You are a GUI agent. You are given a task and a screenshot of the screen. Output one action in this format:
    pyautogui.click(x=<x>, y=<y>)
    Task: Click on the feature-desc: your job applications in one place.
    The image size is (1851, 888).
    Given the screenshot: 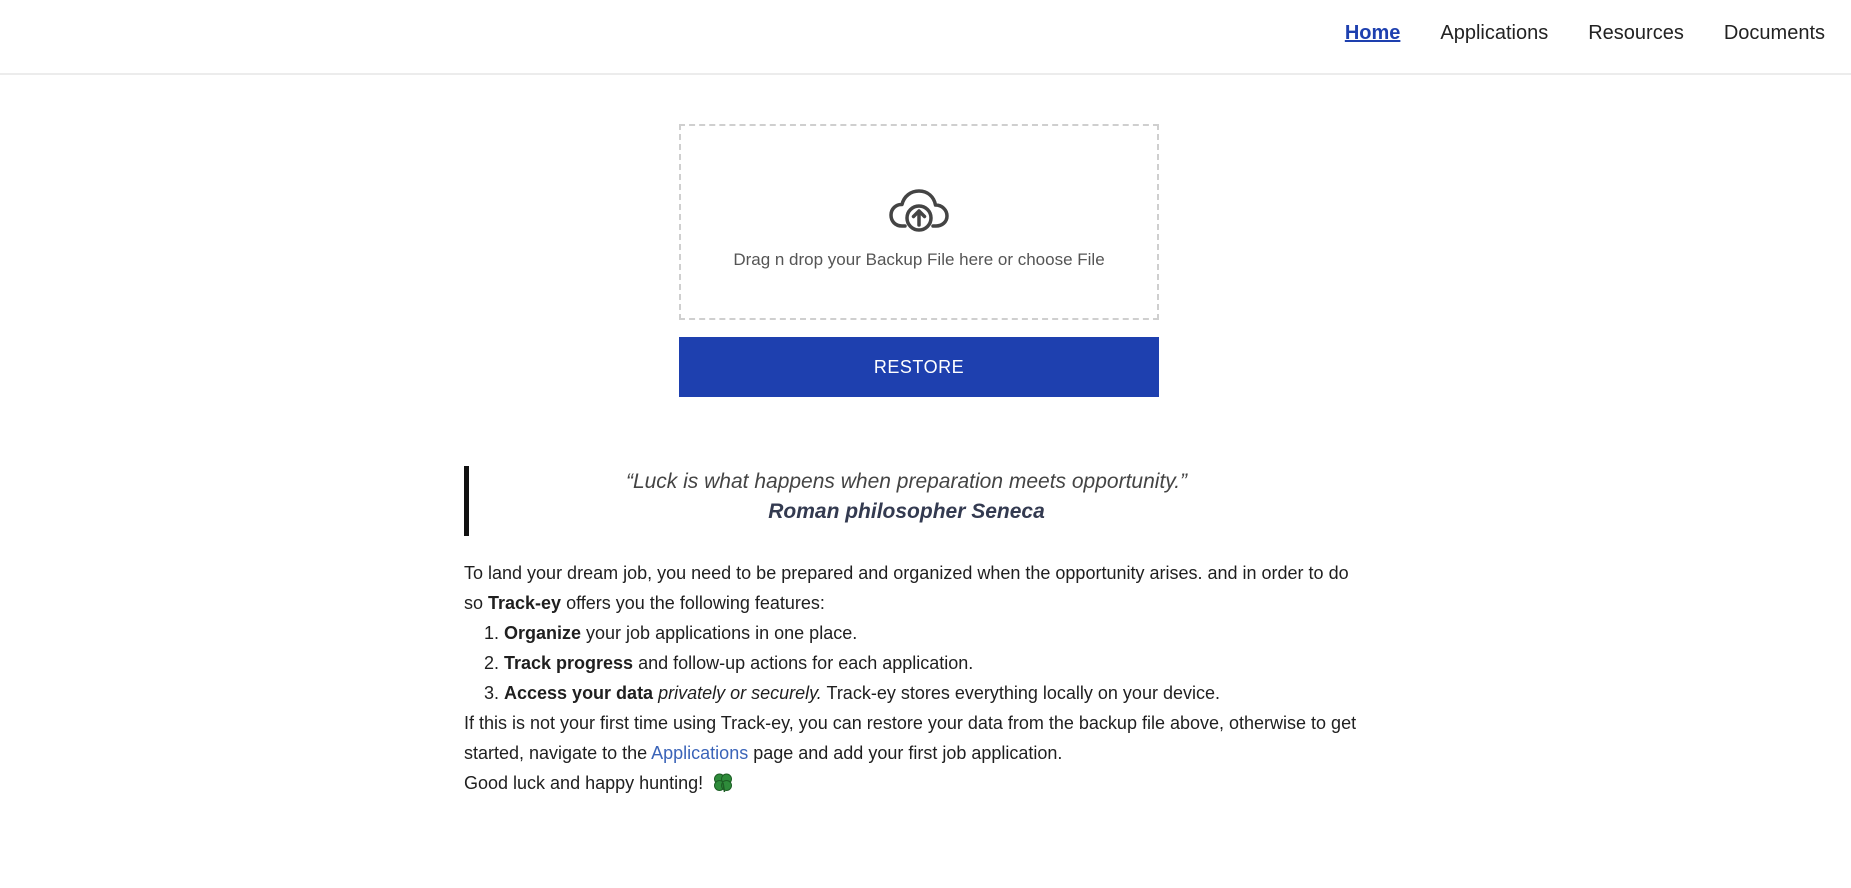 What is the action you would take?
    pyautogui.click(x=719, y=633)
    